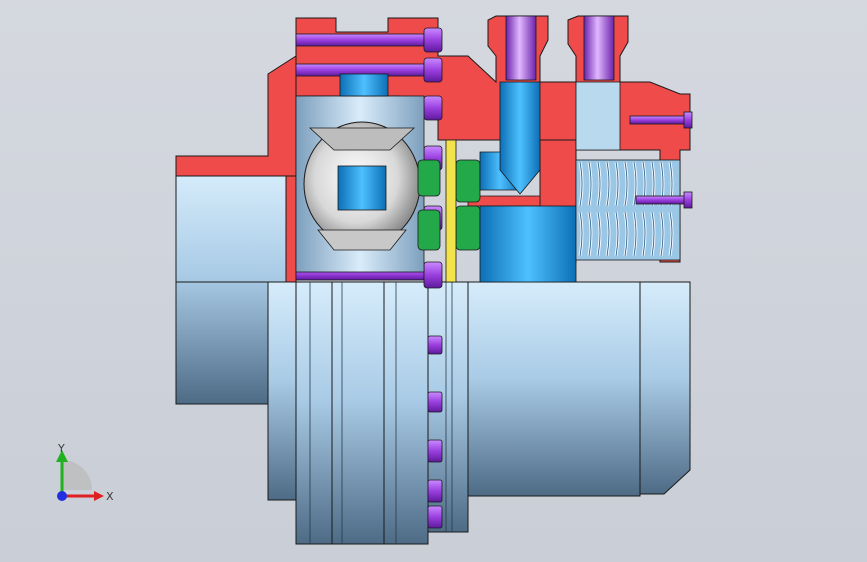 The image size is (867, 562). I want to click on blue-seat-upper, so click(364, 85).